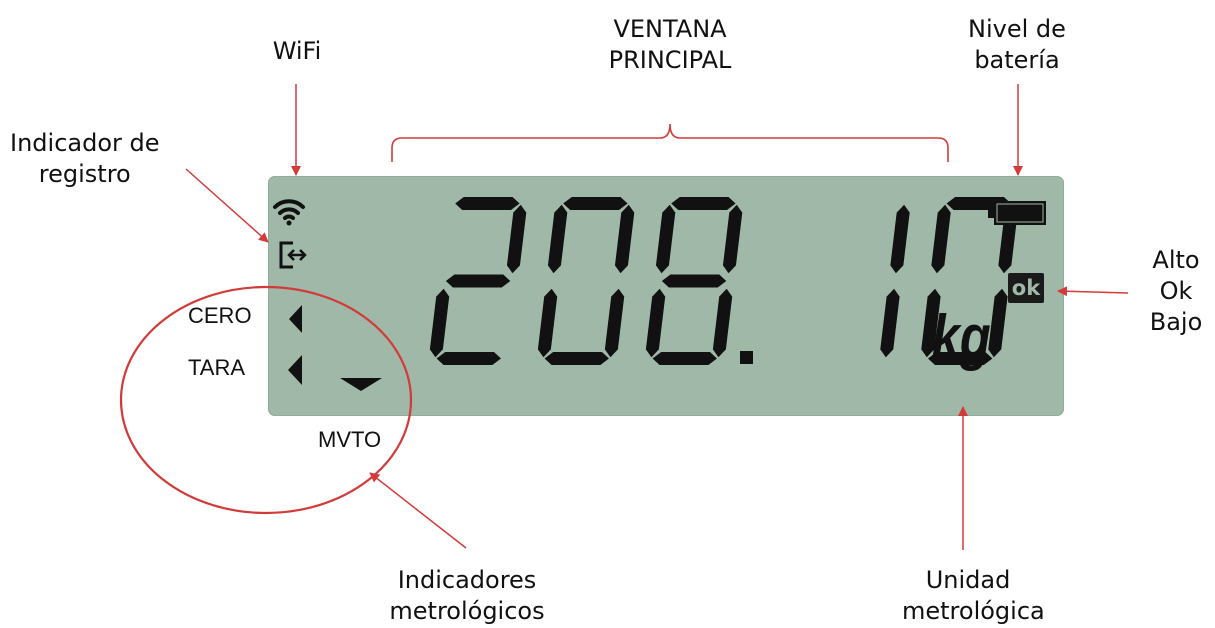 The height and width of the screenshot is (628, 1215). Describe the element at coordinates (547, 323) in the screenshot. I see `digit-1-segment-e` at that location.